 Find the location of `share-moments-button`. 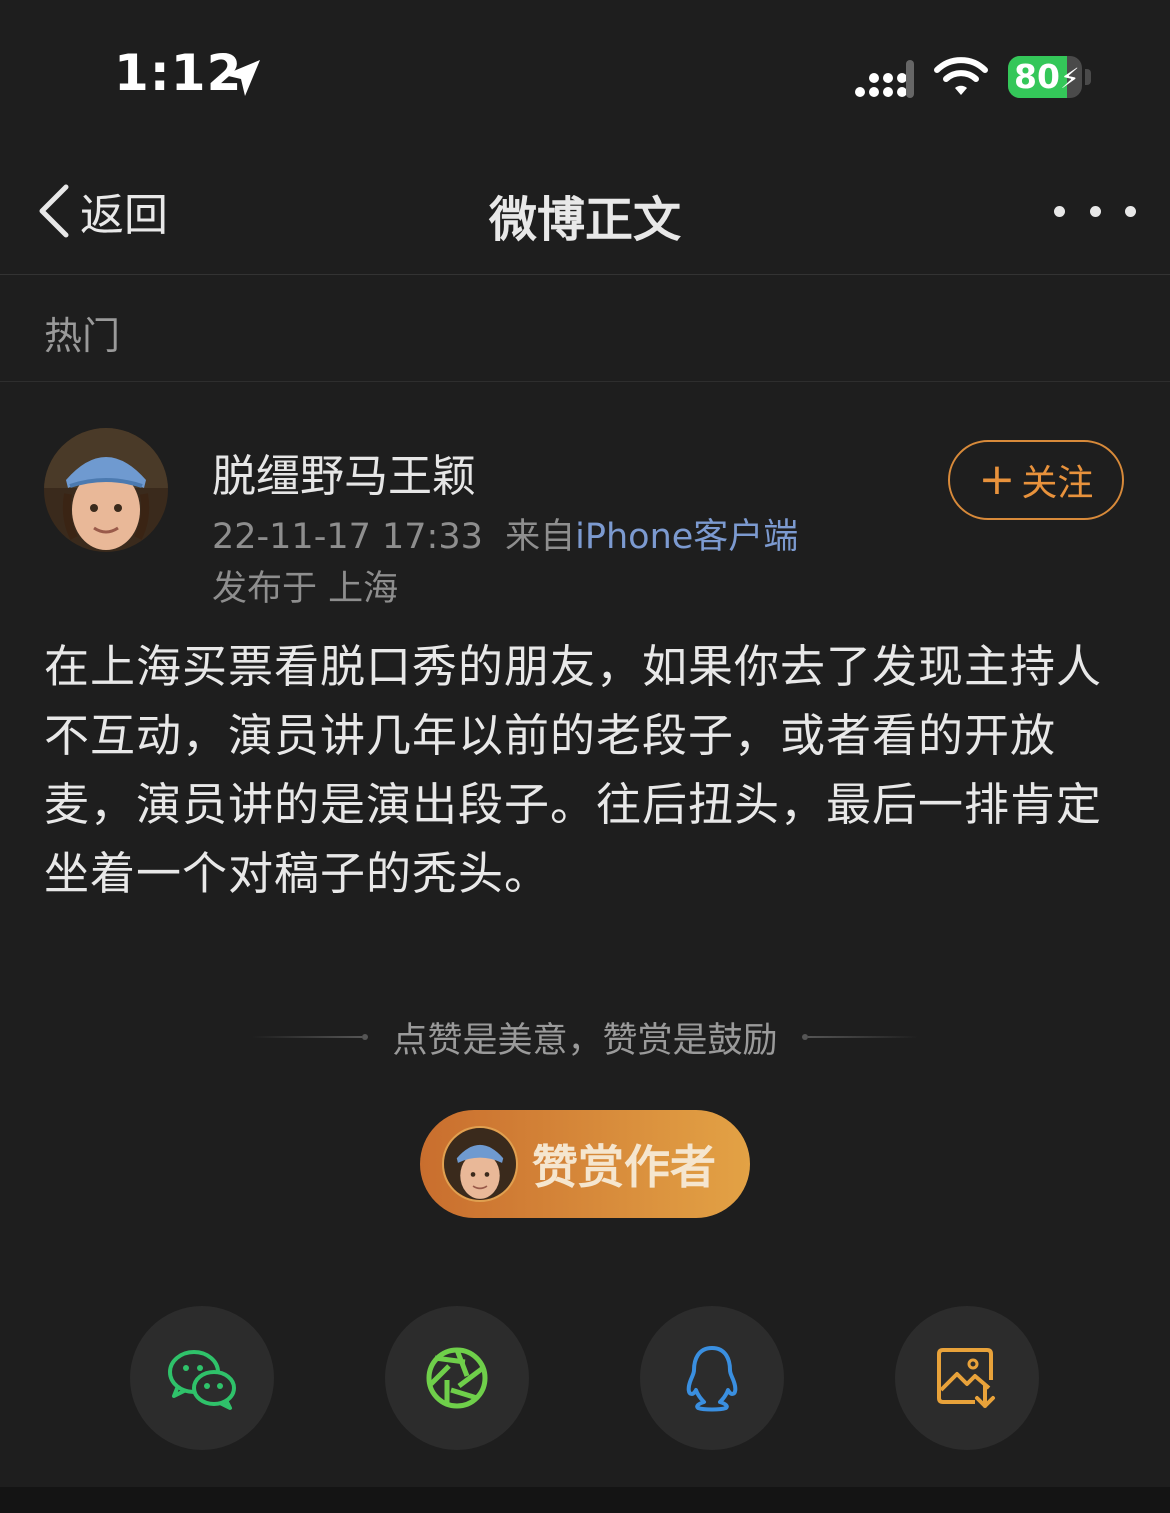

share-moments-button is located at coordinates (457, 1378).